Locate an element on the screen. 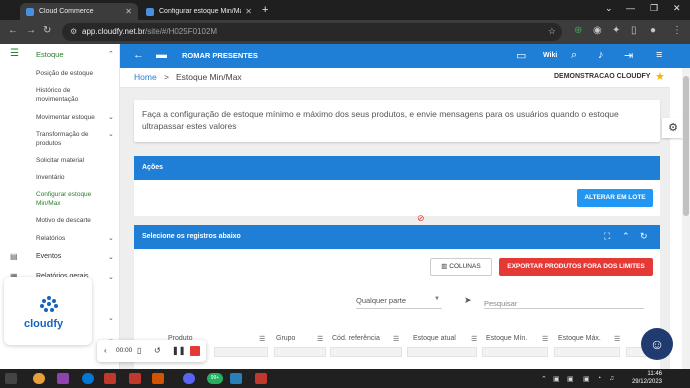 Image resolution: width=690 pixels, height=388 pixels. sidebar-item-configurar: Configurar estoque Min/Max is located at coordinates (75, 199).